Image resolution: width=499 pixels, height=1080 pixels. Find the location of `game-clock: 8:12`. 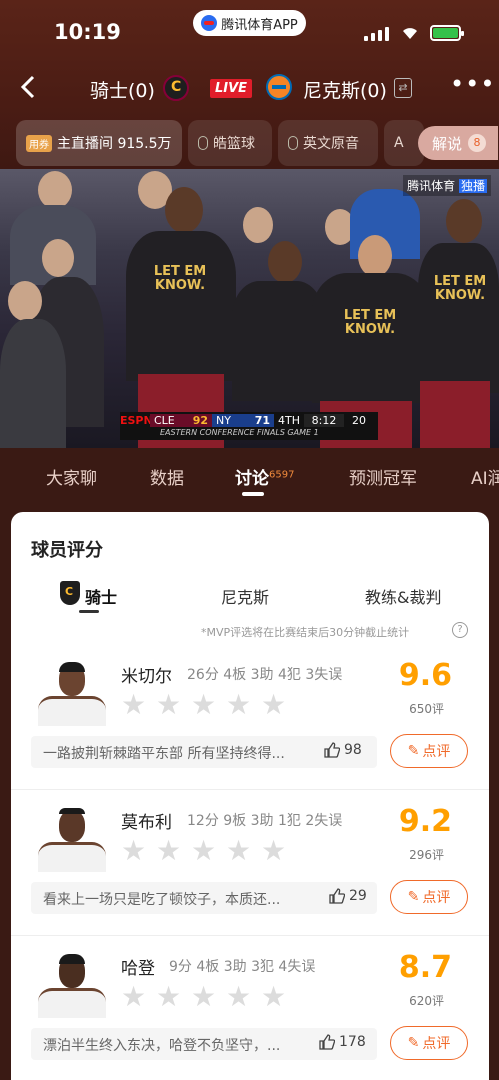

game-clock: 8:12 is located at coordinates (324, 420).